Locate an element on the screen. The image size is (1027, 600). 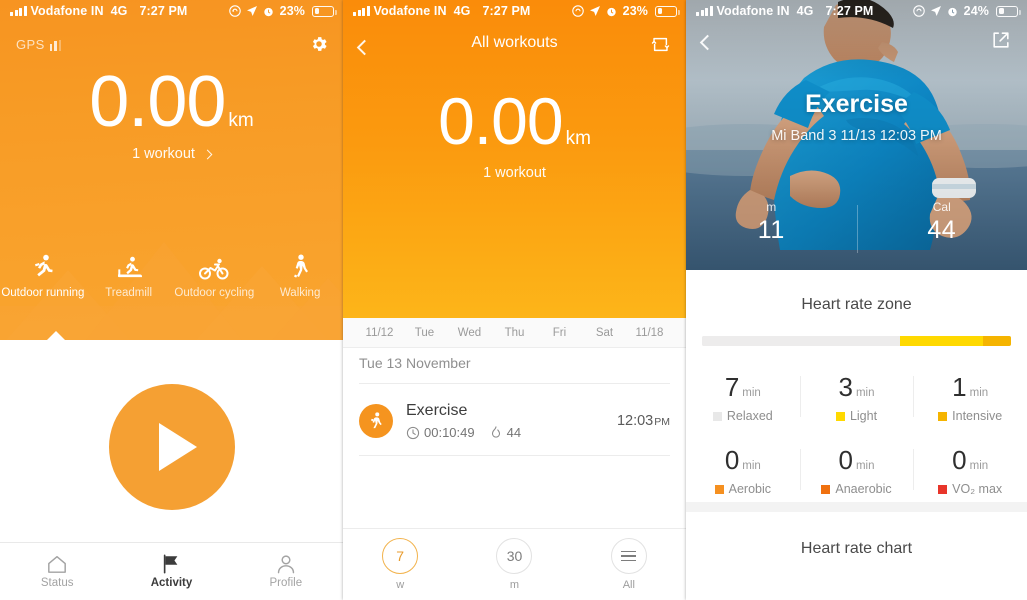
zone-cell-vo2max: 0 min VO₂ max is located at coordinates (970, 470).